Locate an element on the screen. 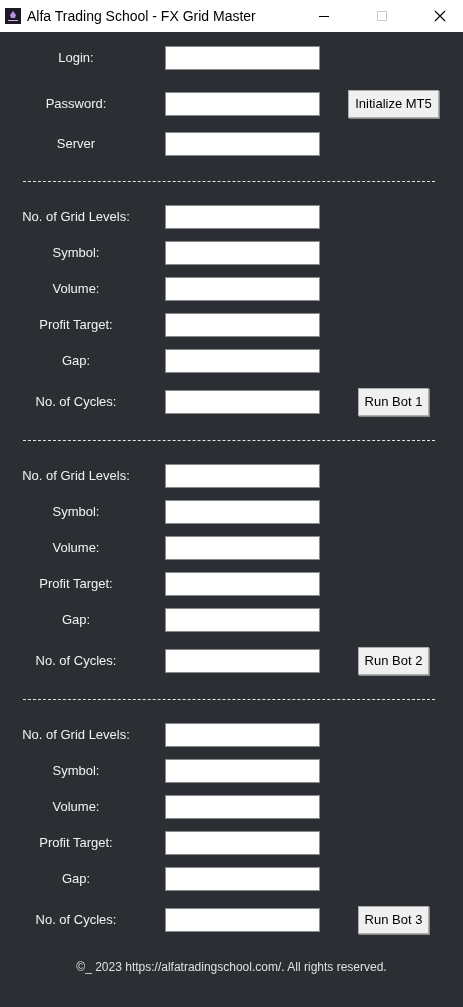  action-button: Run Bot 1 is located at coordinates (393, 402).